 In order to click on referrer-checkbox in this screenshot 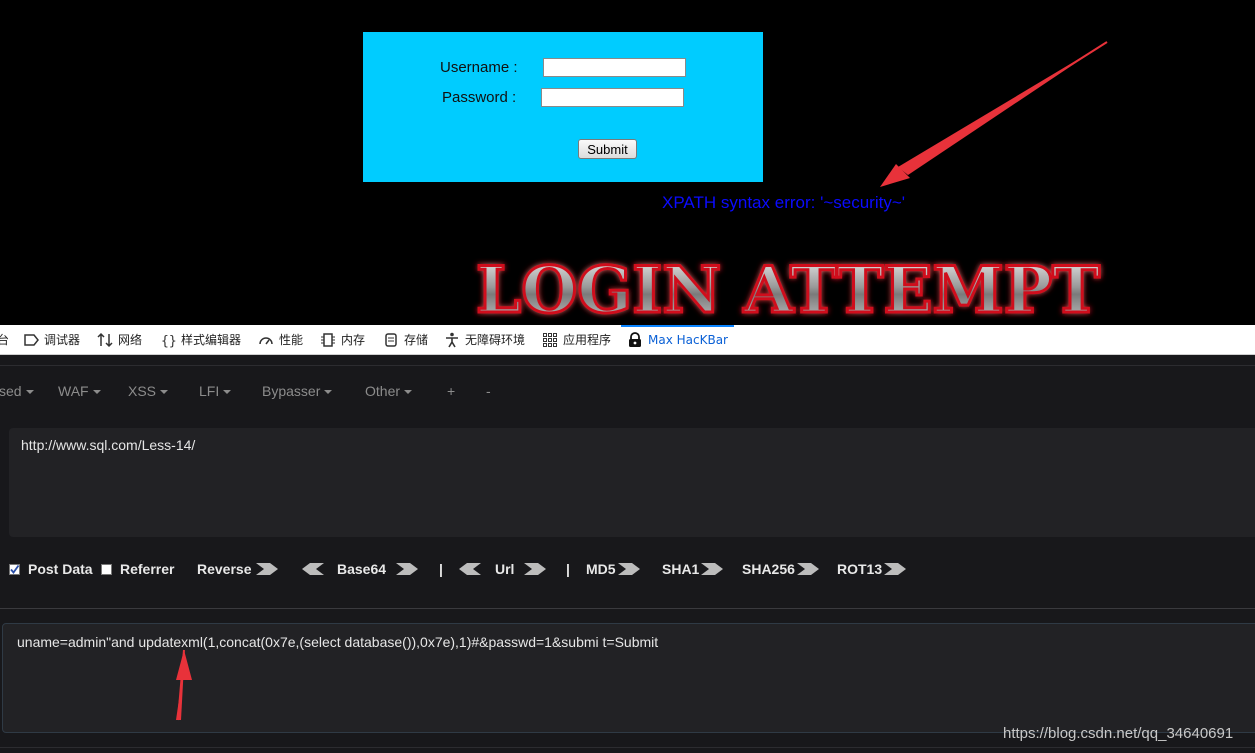, I will do `click(106, 569)`.